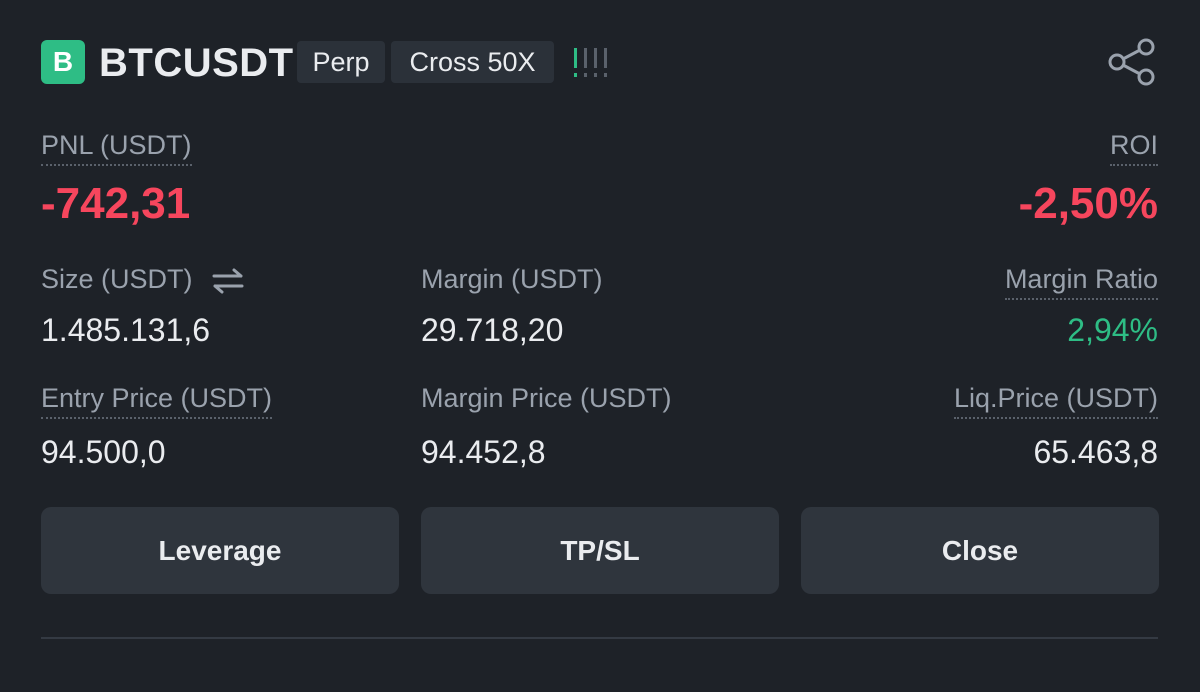  What do you see at coordinates (126, 330) in the screenshot?
I see `size-value: 1.485.131,6` at bounding box center [126, 330].